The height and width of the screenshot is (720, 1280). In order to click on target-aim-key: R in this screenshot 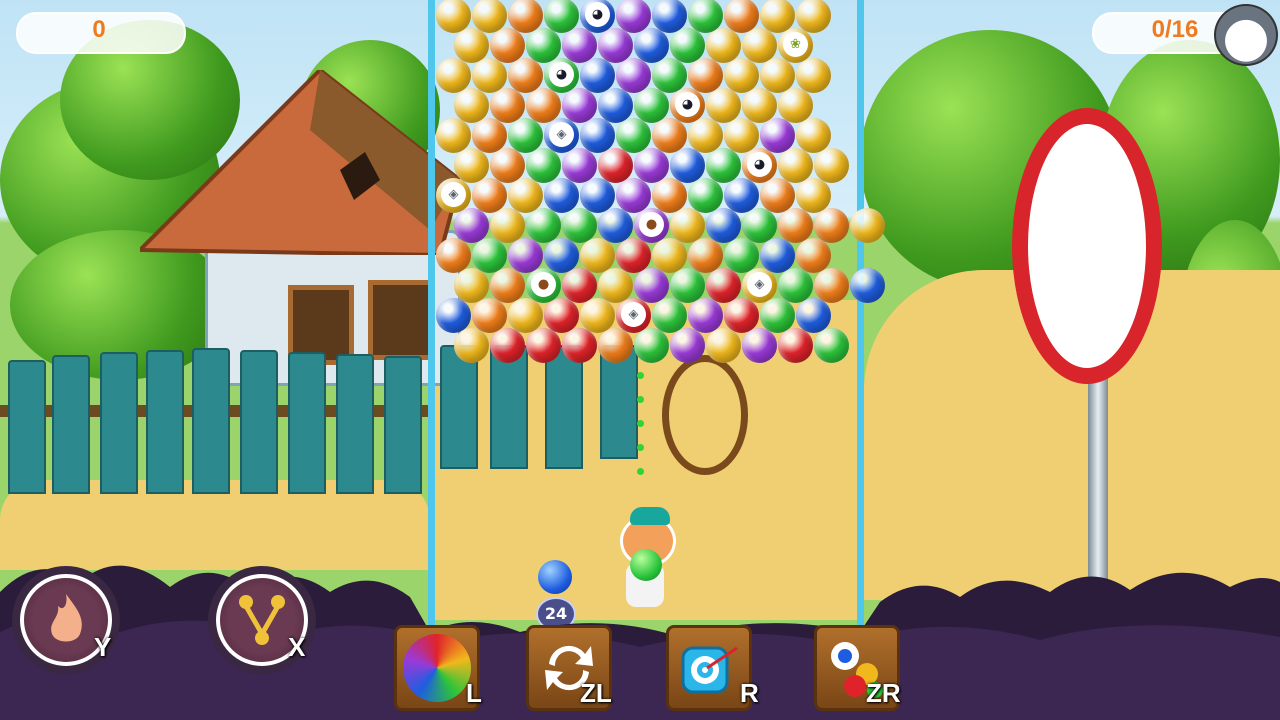, I will do `click(749, 693)`.